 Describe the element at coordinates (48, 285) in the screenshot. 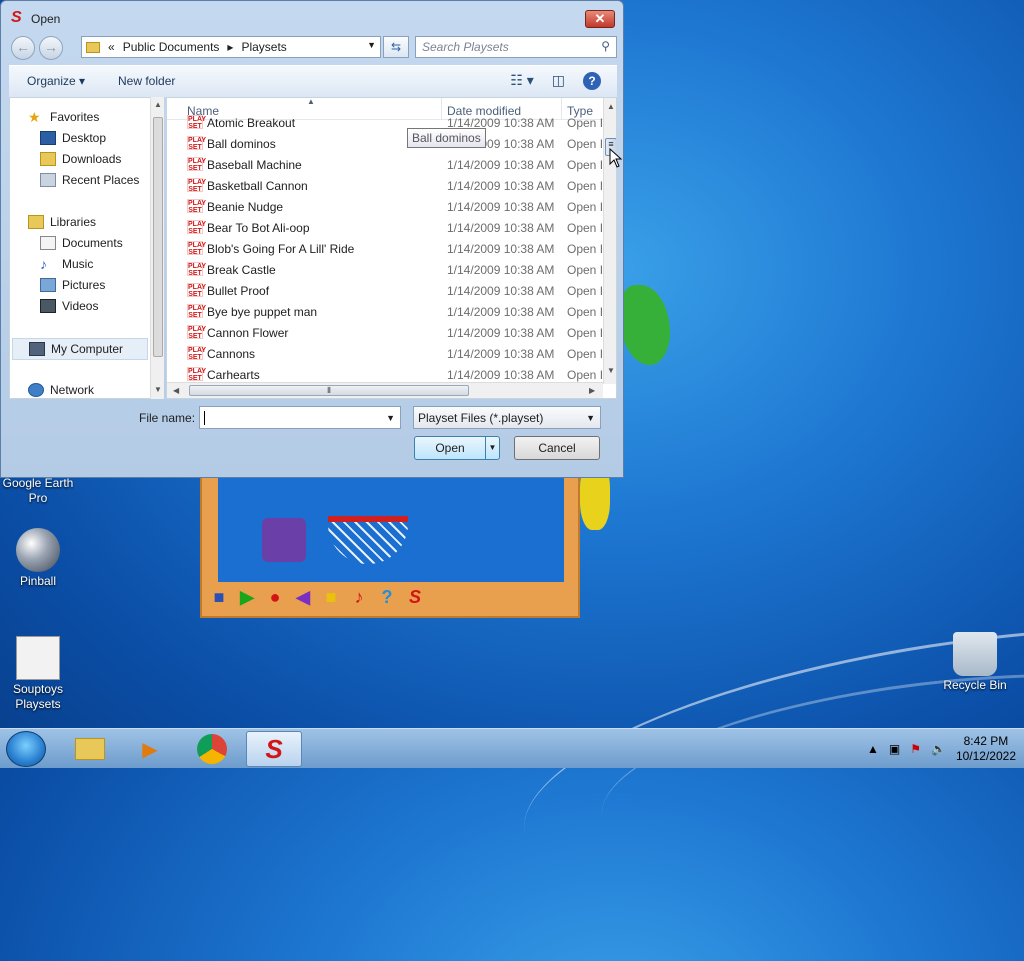

I see `pictures-icon` at that location.